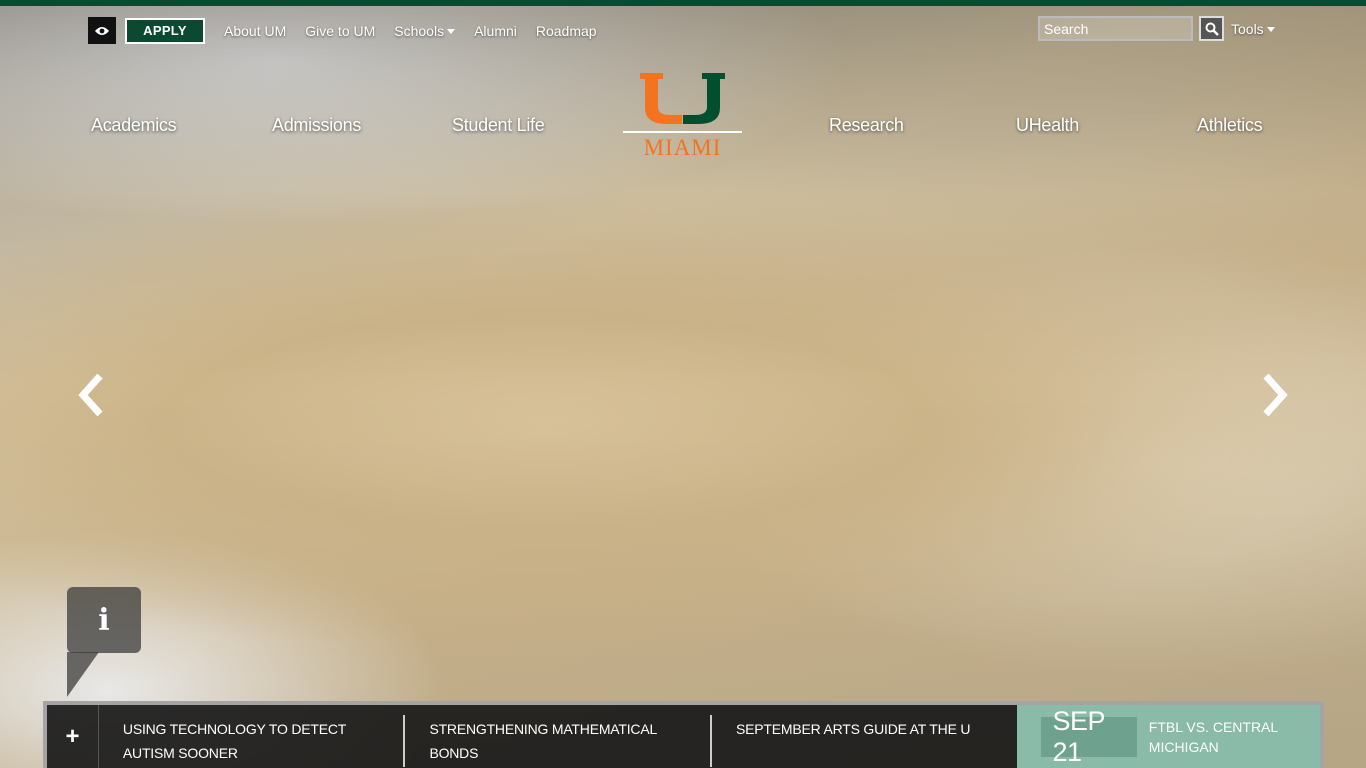 This screenshot has height=768, width=1366. I want to click on info-icon: i, so click(104, 620).